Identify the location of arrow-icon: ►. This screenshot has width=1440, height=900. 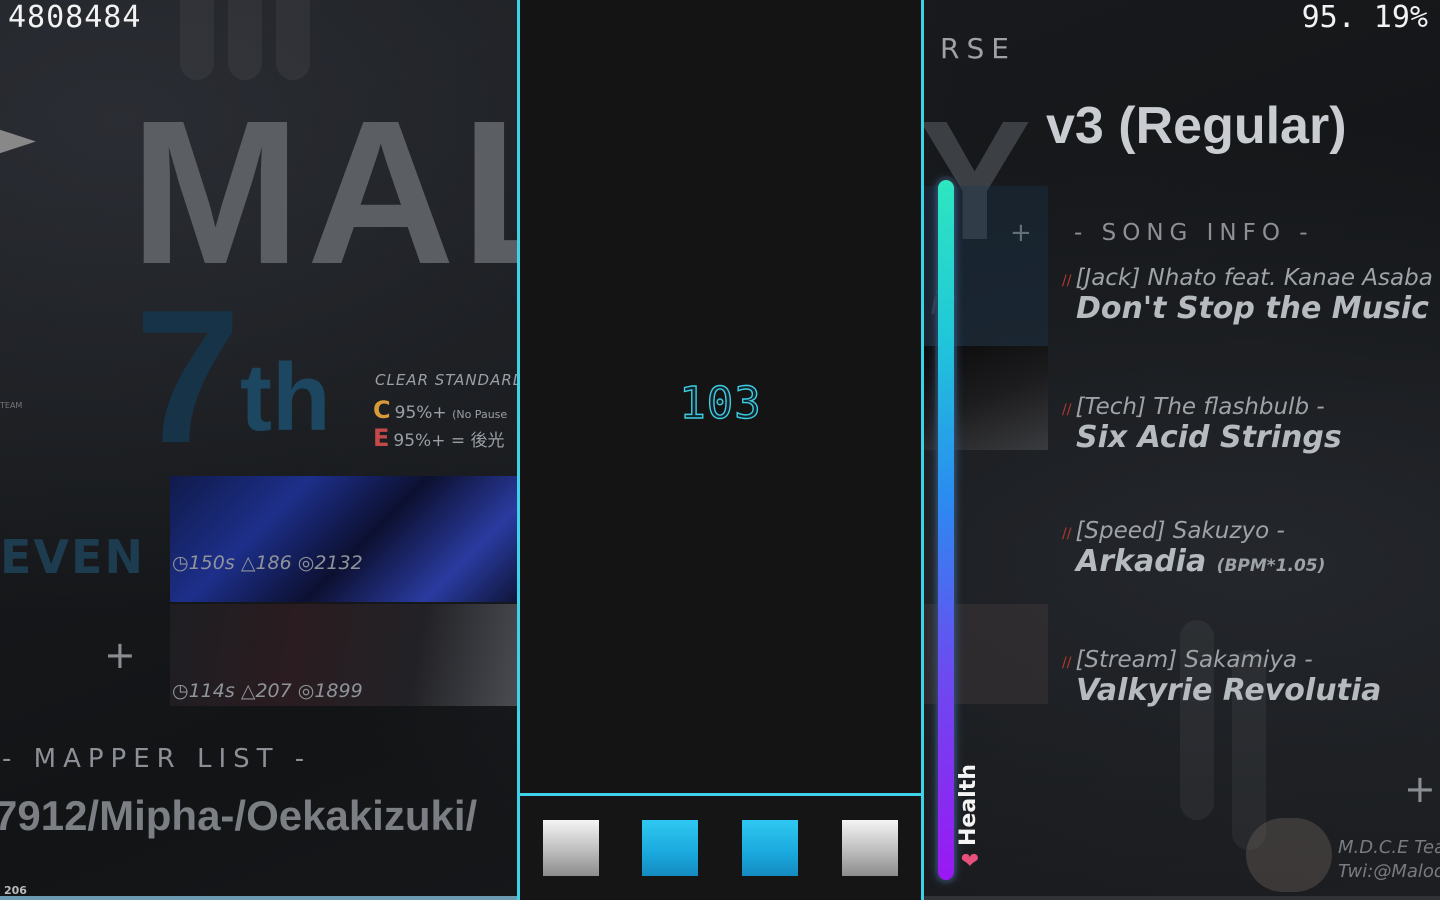
(18, 138).